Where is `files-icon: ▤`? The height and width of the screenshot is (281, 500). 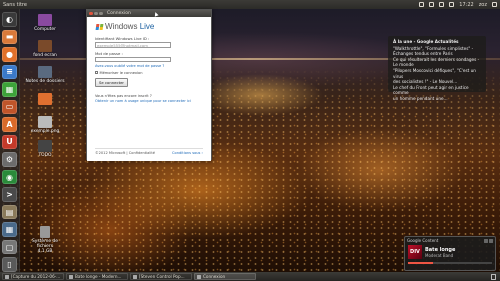 files-icon: ▤ is located at coordinates (9, 212).